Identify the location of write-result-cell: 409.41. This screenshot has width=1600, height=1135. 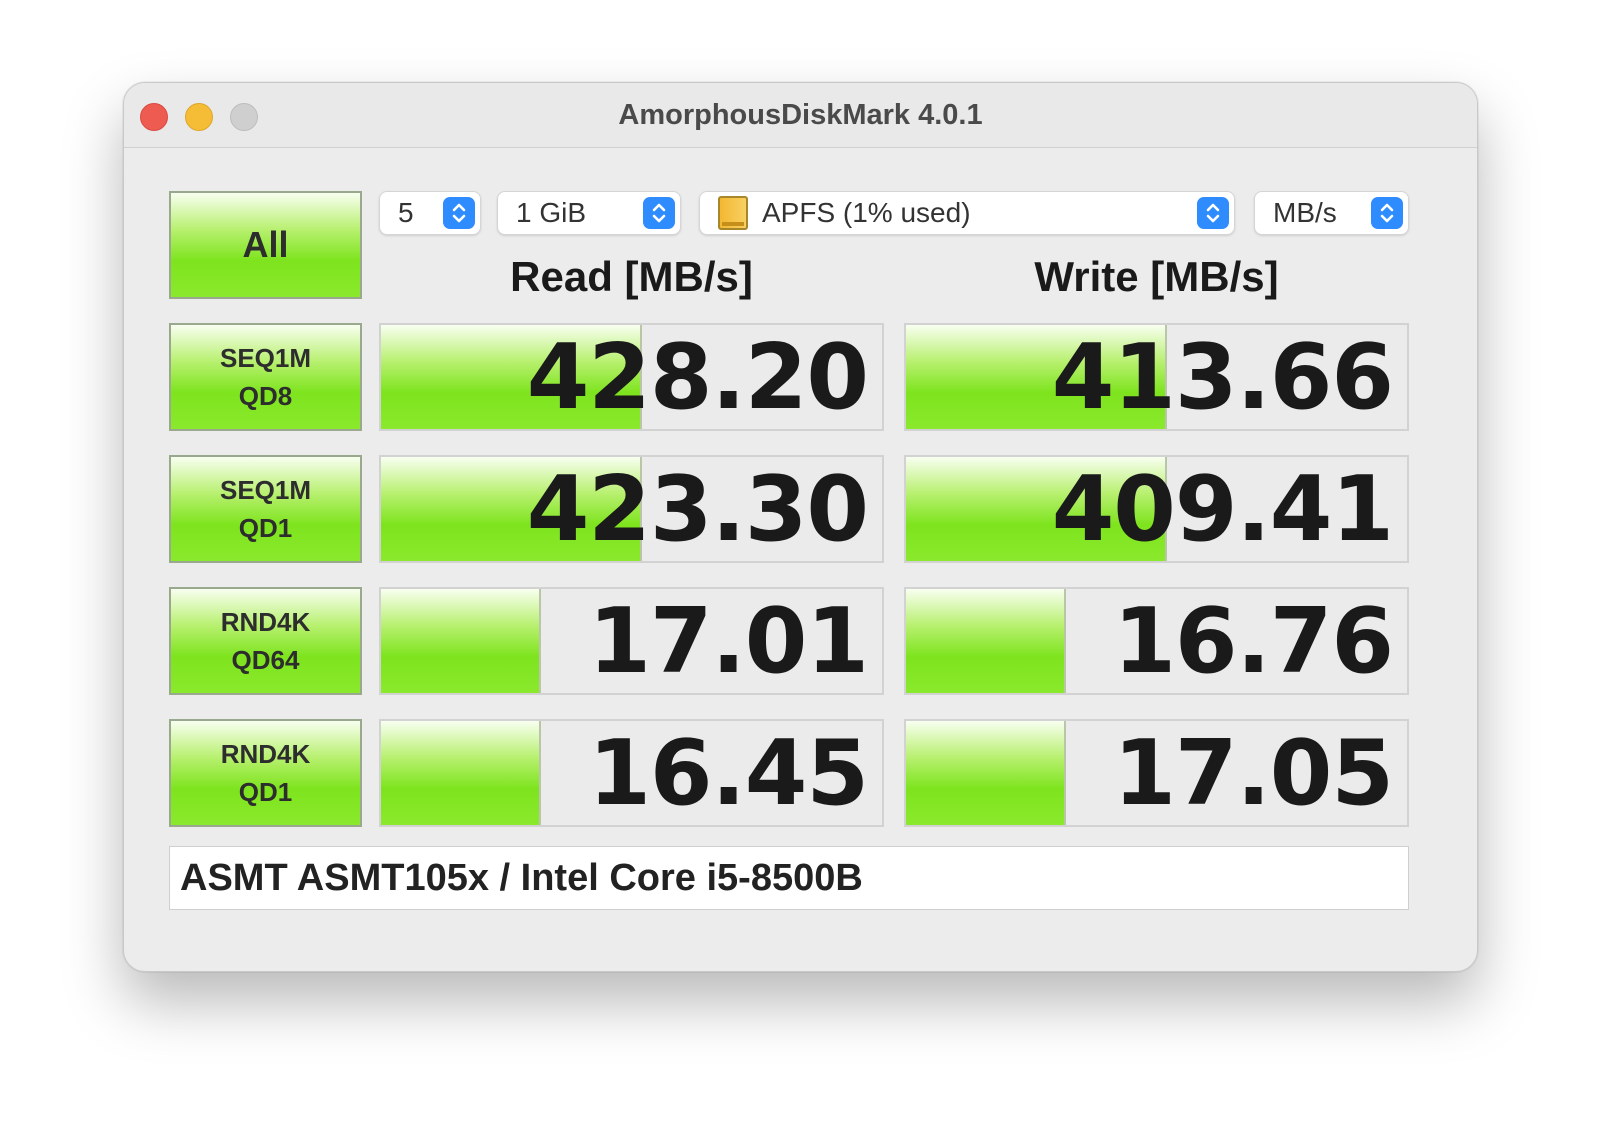
(1156, 509).